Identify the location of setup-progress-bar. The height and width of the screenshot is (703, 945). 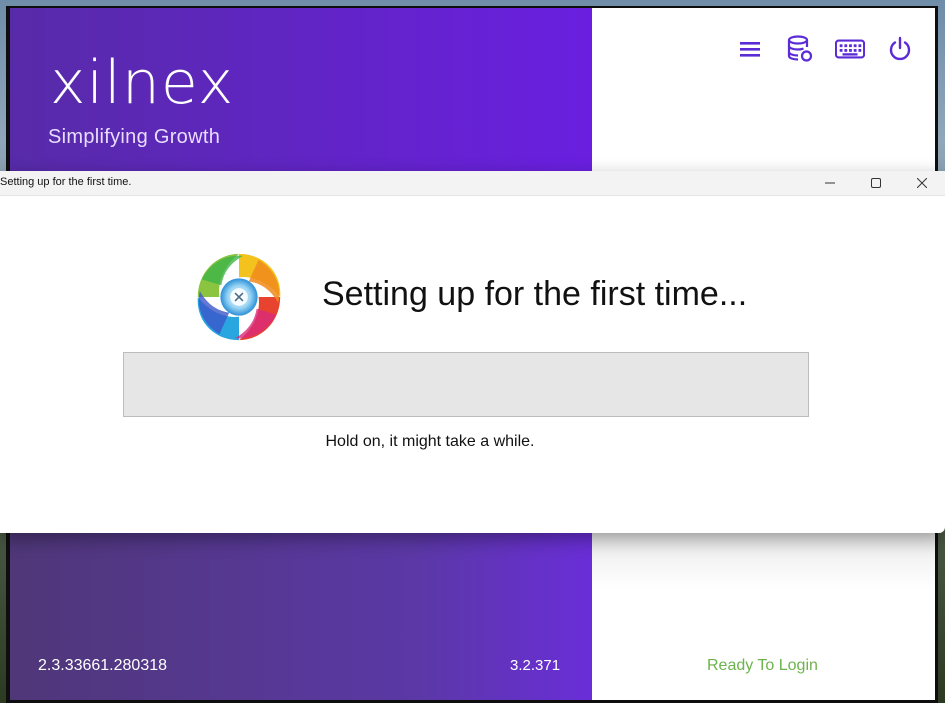
(466, 384).